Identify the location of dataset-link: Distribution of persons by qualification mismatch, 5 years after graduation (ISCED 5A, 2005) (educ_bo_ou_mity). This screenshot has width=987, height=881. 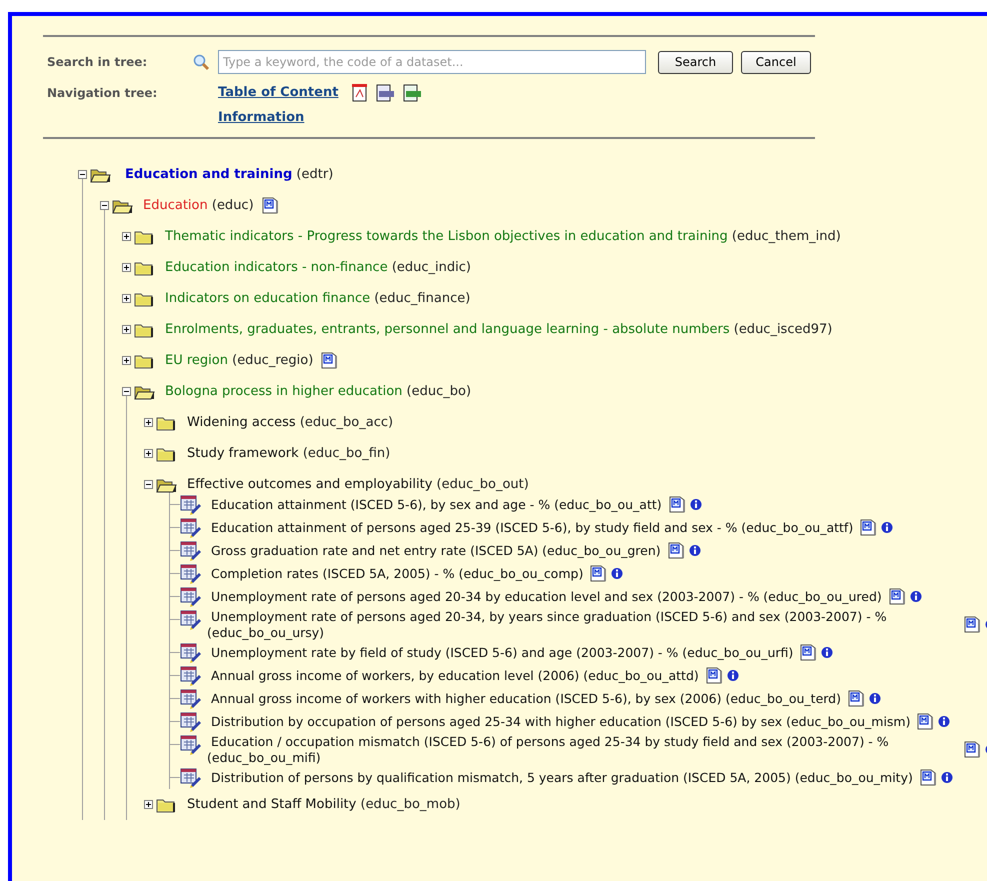
(560, 778).